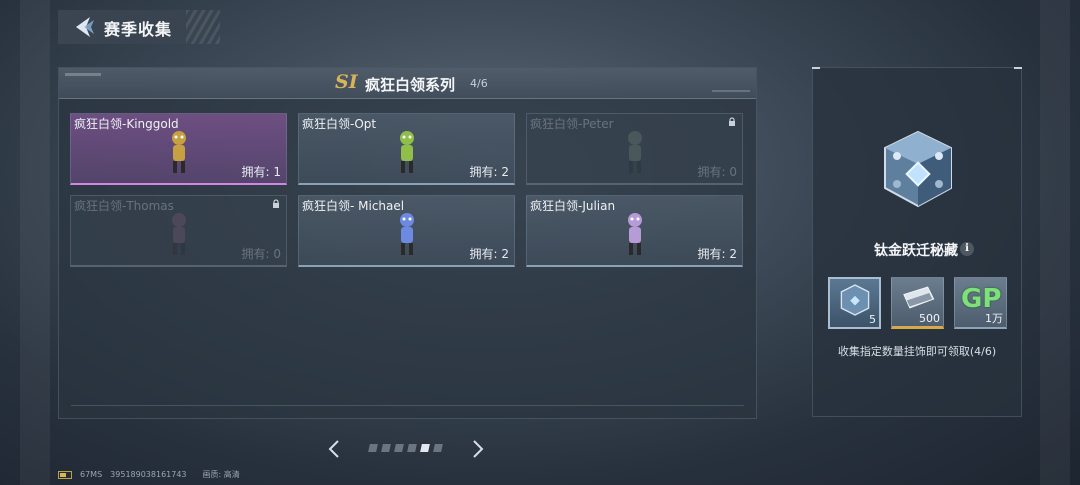 This screenshot has width=1080, height=485. I want to click on card-name: 疯狂白领-Opt, so click(339, 124).